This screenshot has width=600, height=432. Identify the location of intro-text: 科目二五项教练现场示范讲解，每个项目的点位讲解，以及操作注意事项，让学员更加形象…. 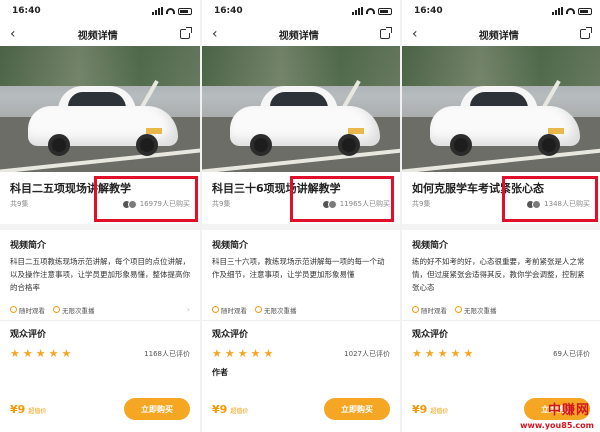
(100, 274).